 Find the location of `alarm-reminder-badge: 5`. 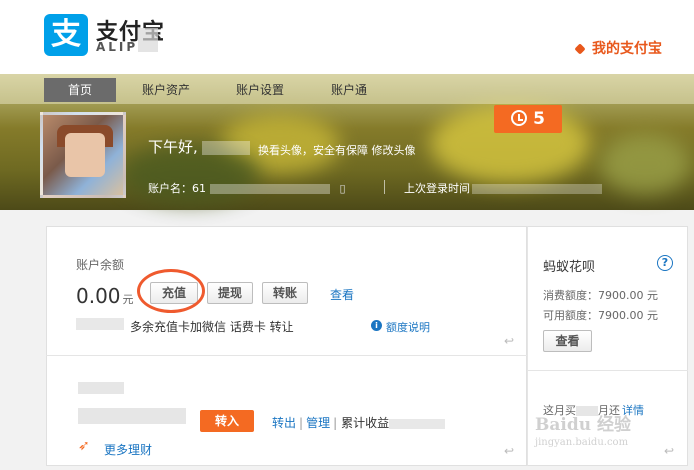

alarm-reminder-badge: 5 is located at coordinates (528, 119).